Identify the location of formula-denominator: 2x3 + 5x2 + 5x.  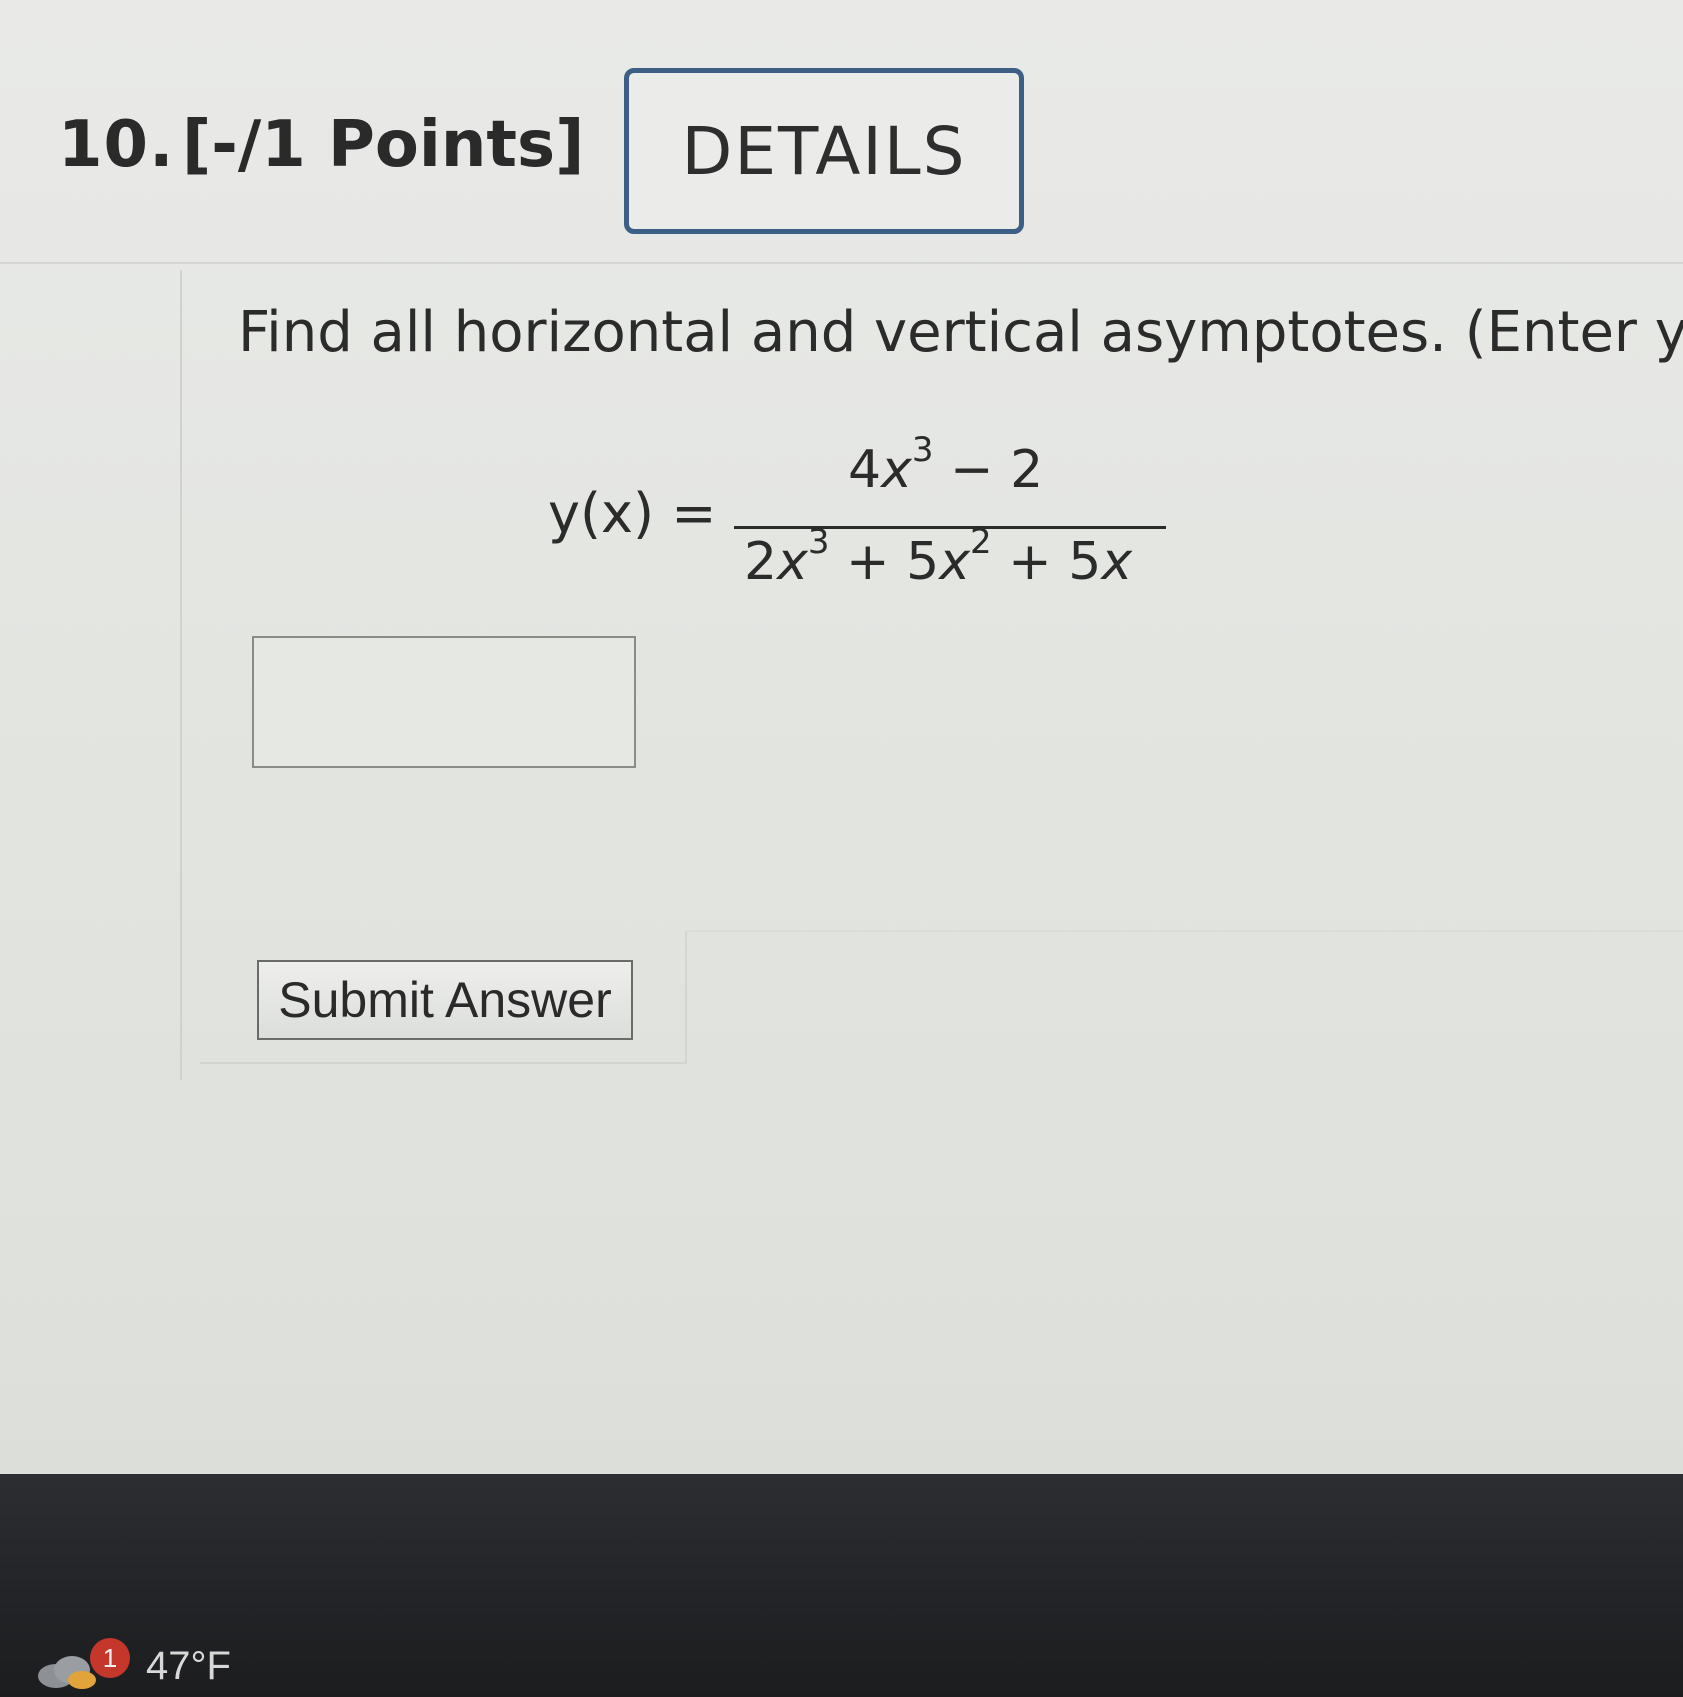
(938, 558).